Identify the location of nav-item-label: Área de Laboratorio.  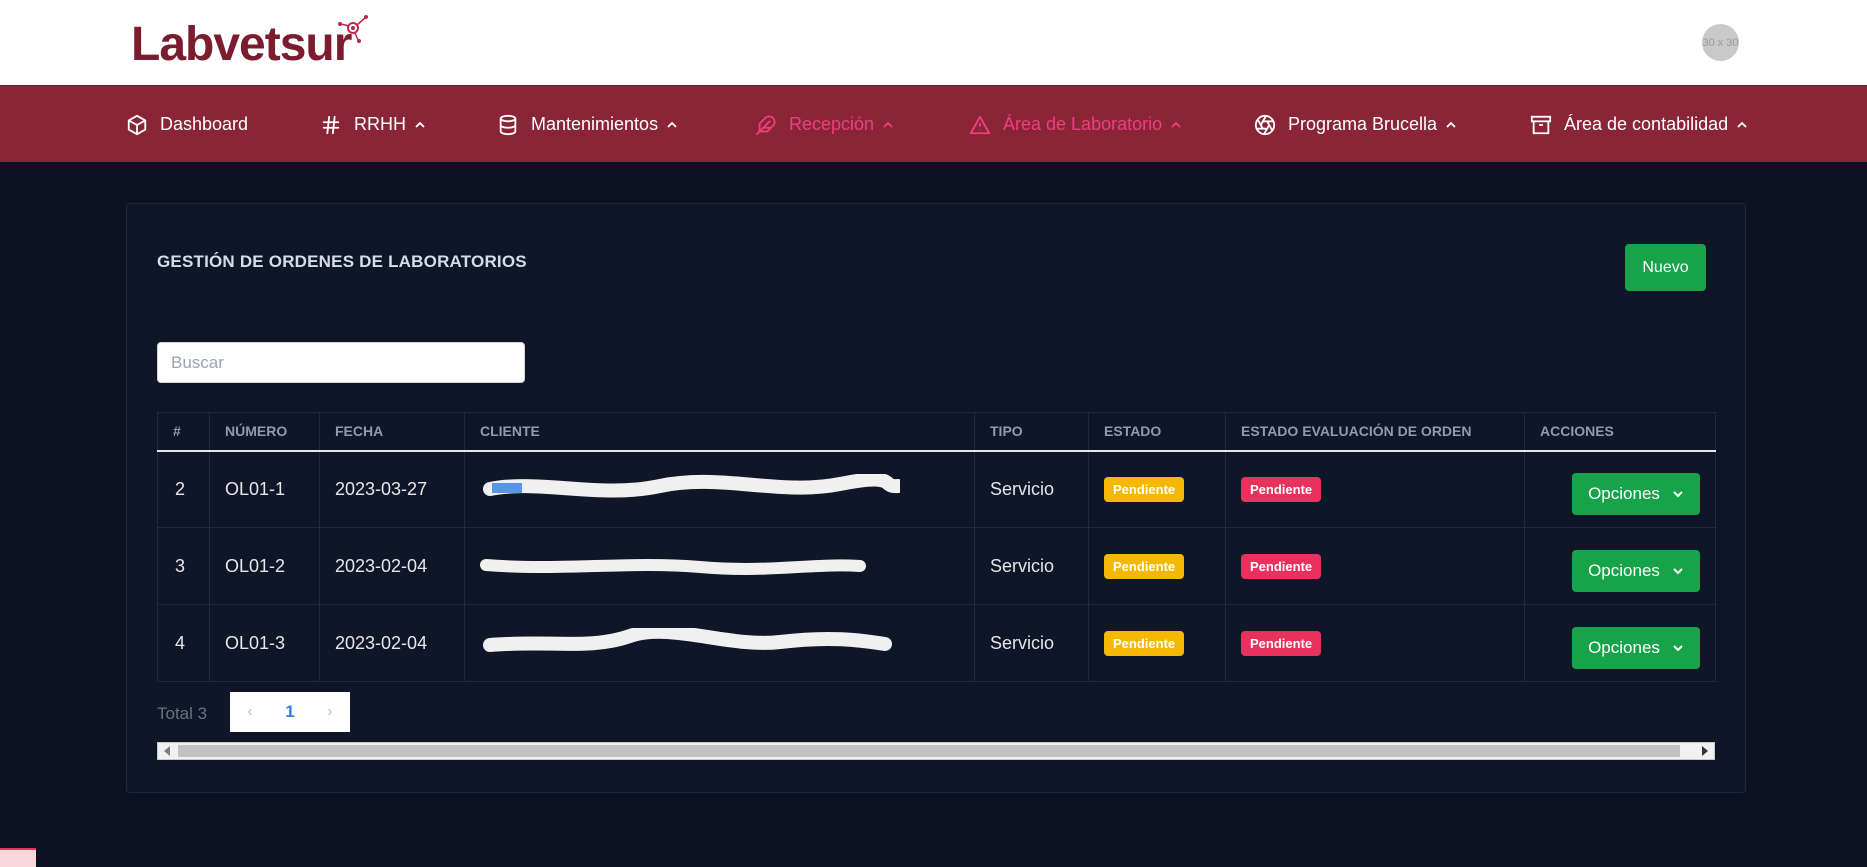
(1083, 124).